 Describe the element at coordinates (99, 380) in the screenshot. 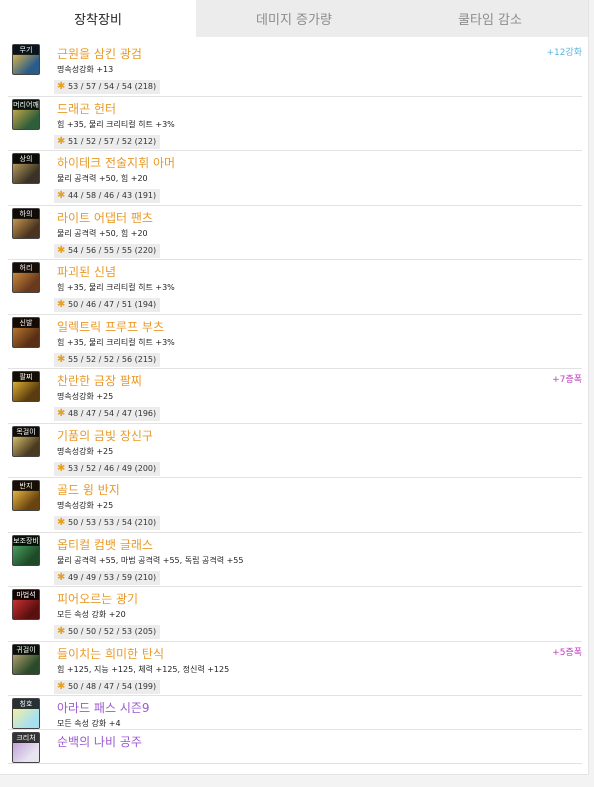

I see `equipment-name: 찬란한 금장 팔찌` at that location.